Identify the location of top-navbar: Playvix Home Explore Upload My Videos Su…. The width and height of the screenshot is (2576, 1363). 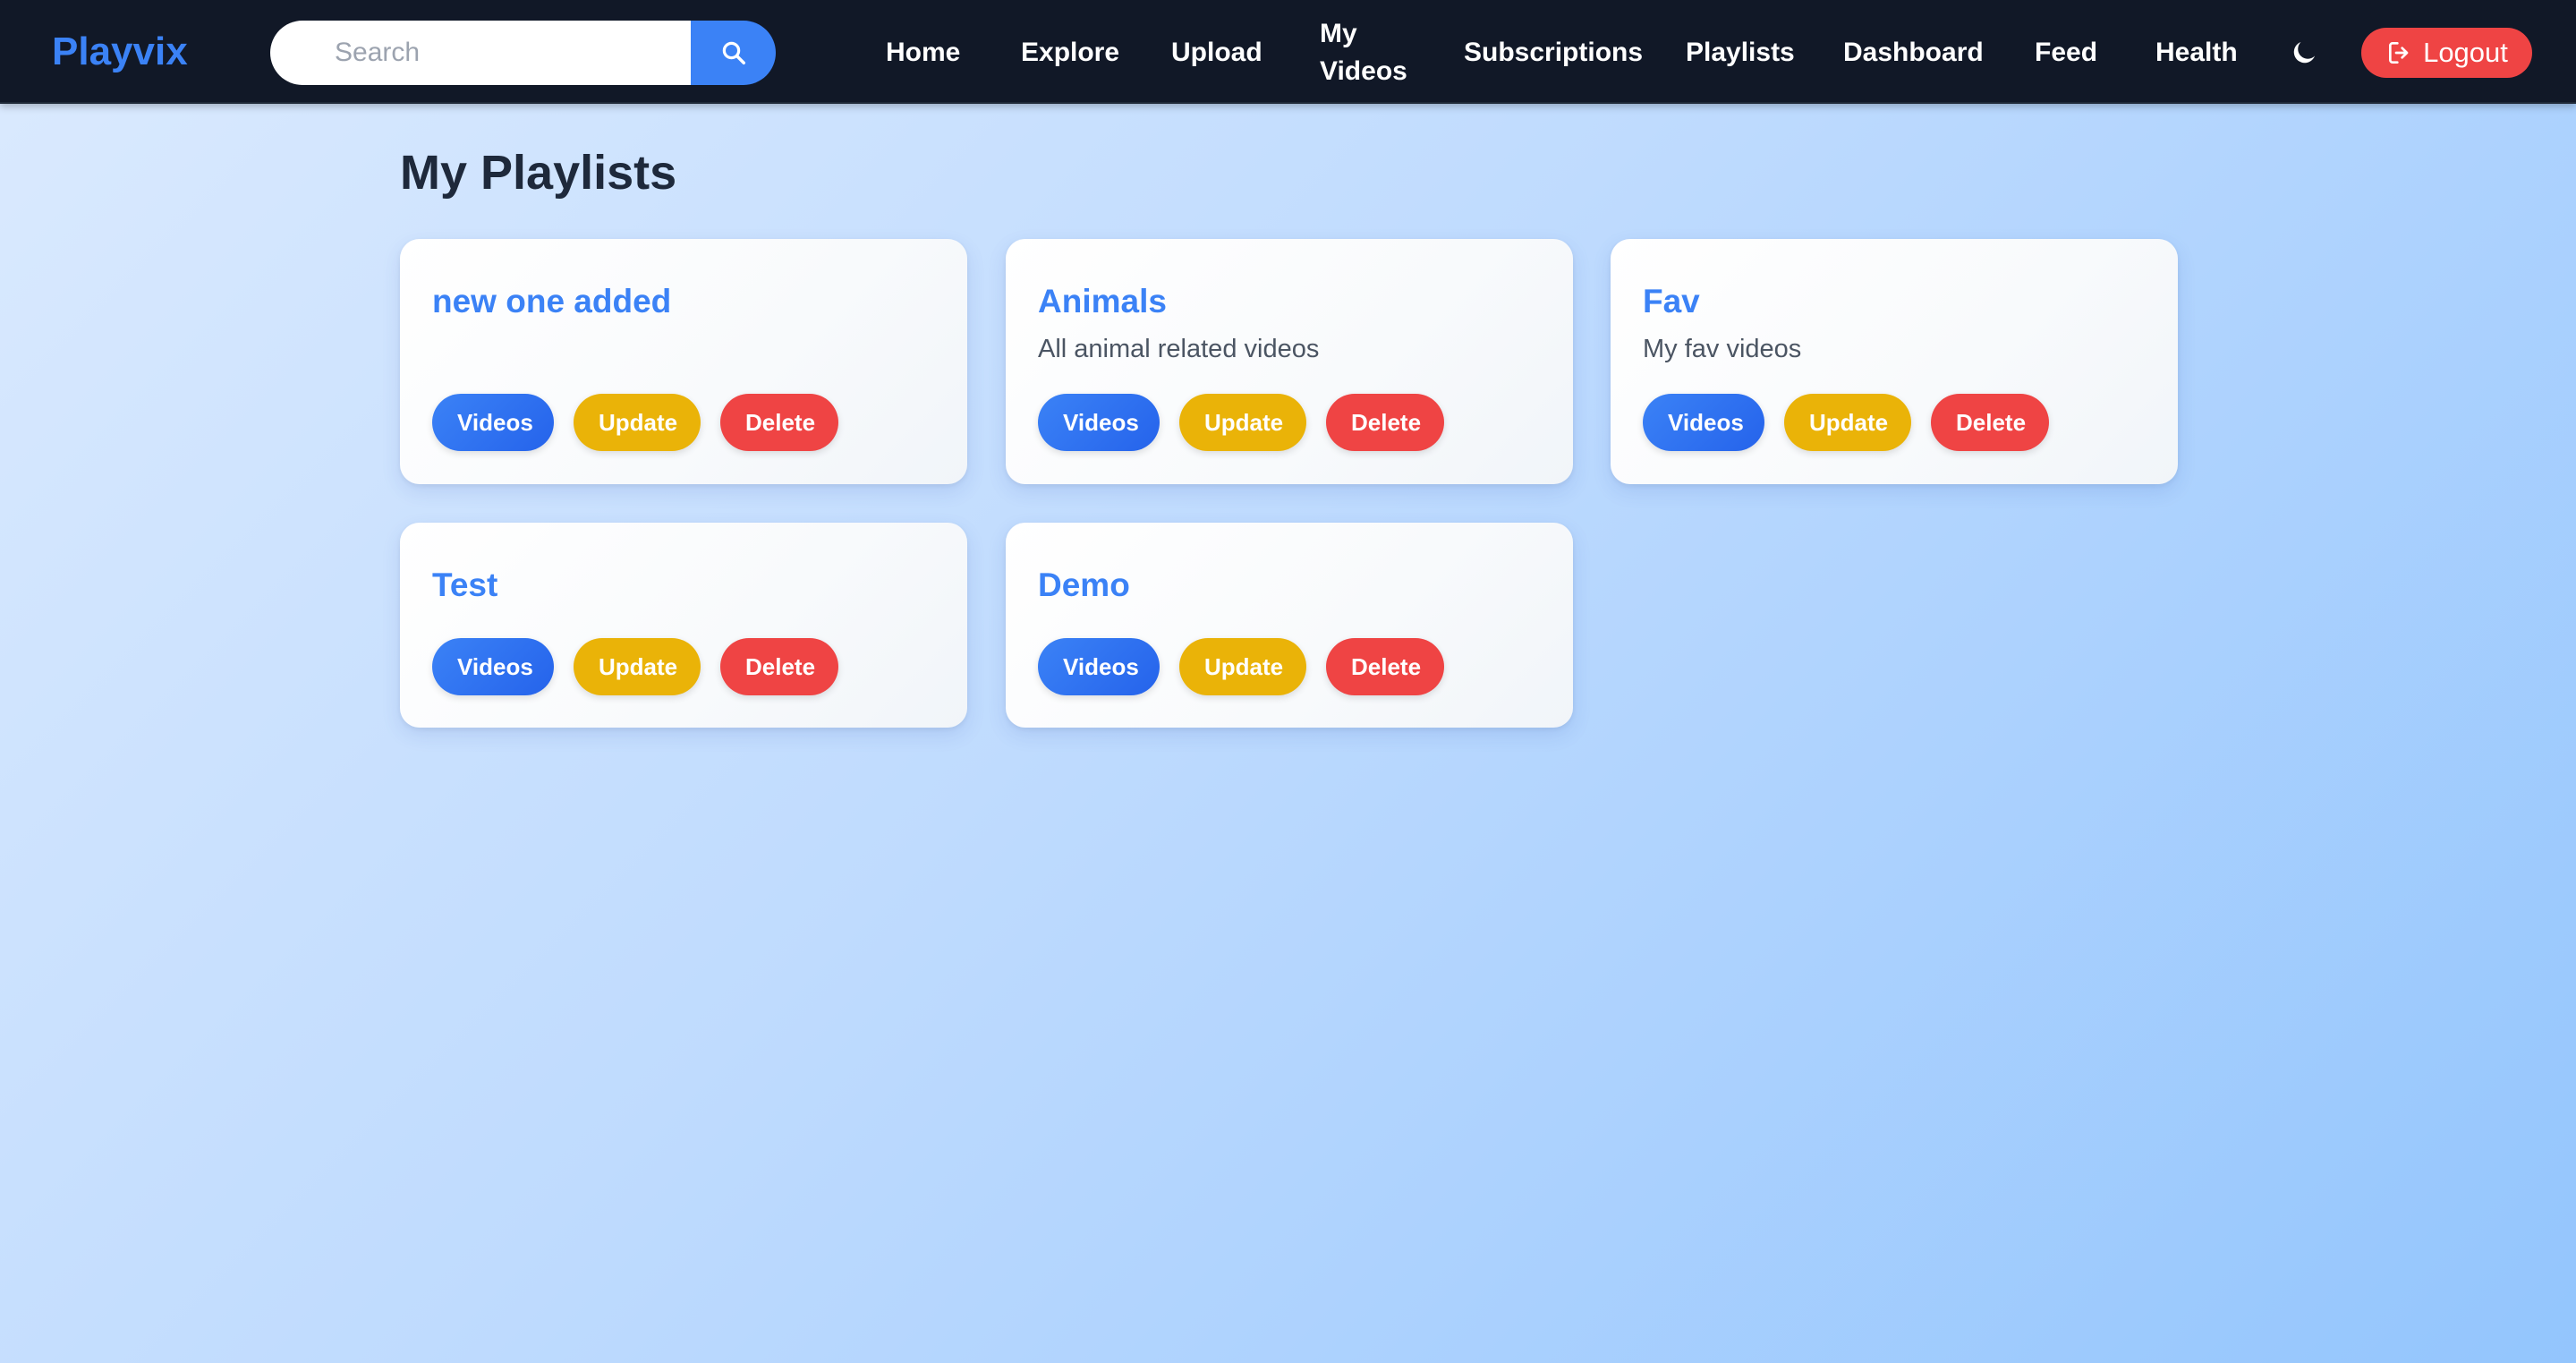
(1288, 52).